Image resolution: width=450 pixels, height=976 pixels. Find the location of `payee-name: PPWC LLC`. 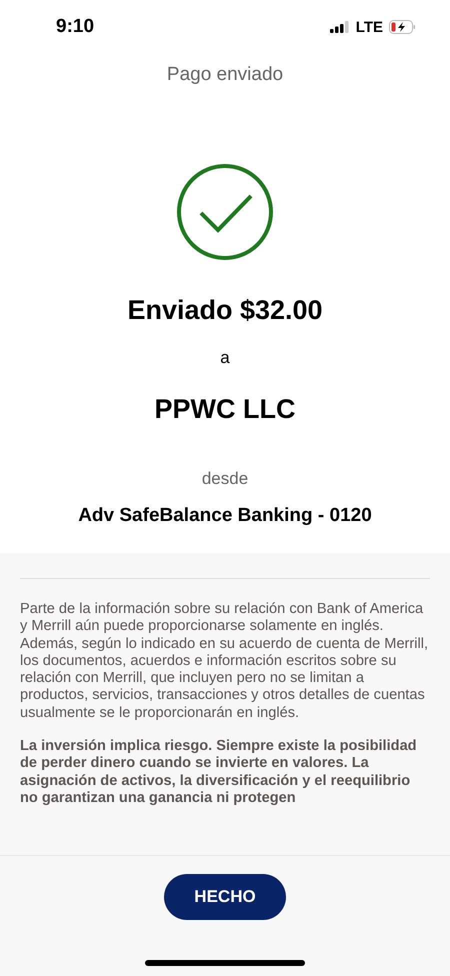

payee-name: PPWC LLC is located at coordinates (225, 409).